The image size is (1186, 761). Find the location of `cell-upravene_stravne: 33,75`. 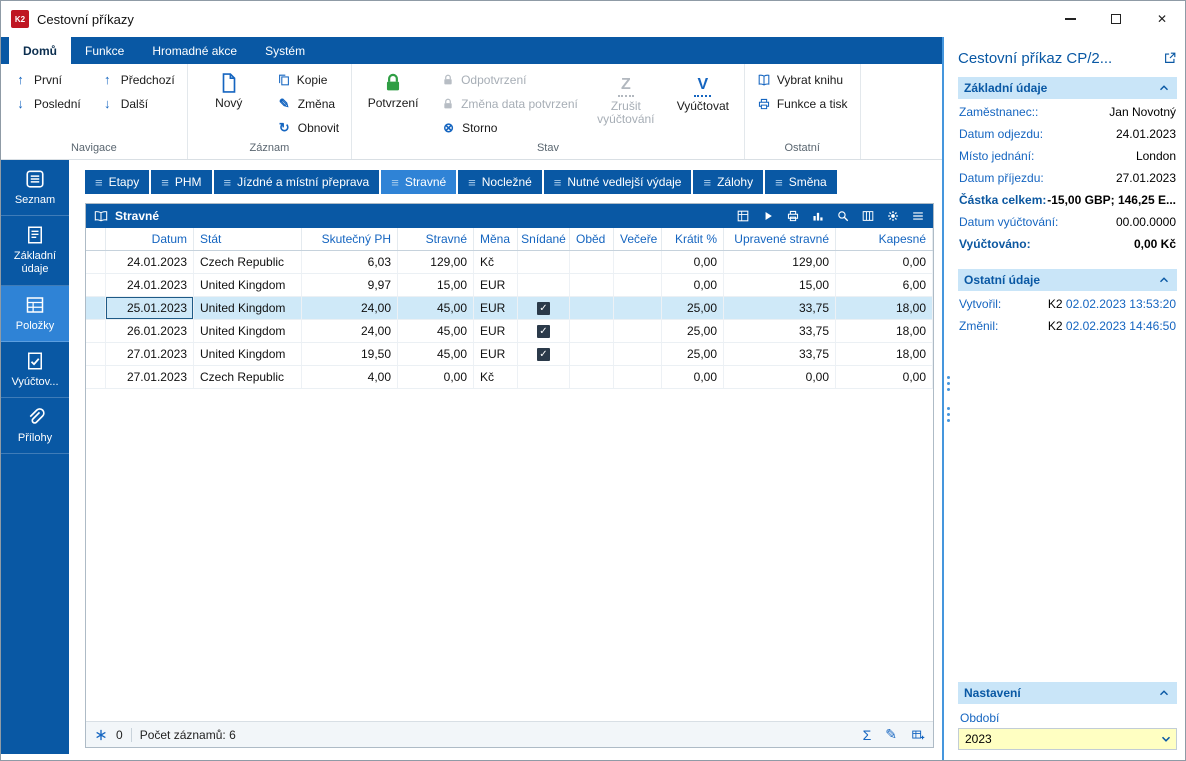

cell-upravene_stravne: 33,75 is located at coordinates (780, 354).